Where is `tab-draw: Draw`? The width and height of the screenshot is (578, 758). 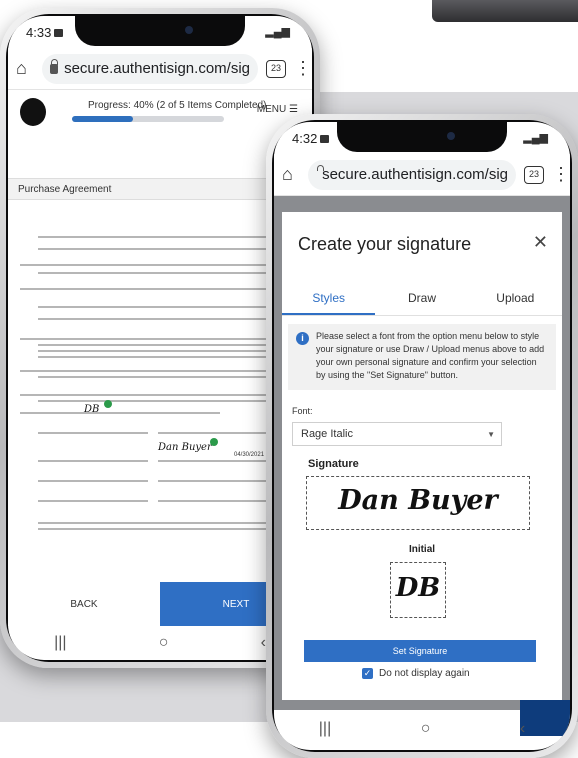 tab-draw: Draw is located at coordinates (421, 298).